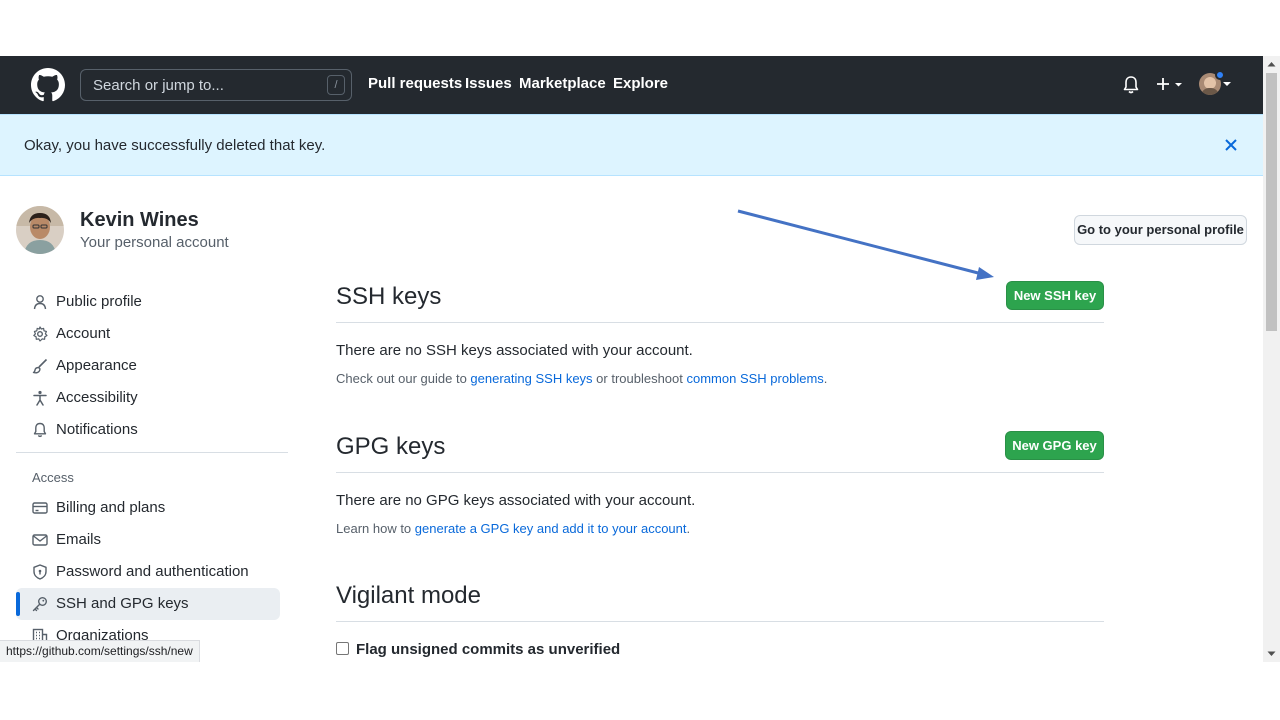  I want to click on flag-unsigned-commits-checkbox, so click(342, 648).